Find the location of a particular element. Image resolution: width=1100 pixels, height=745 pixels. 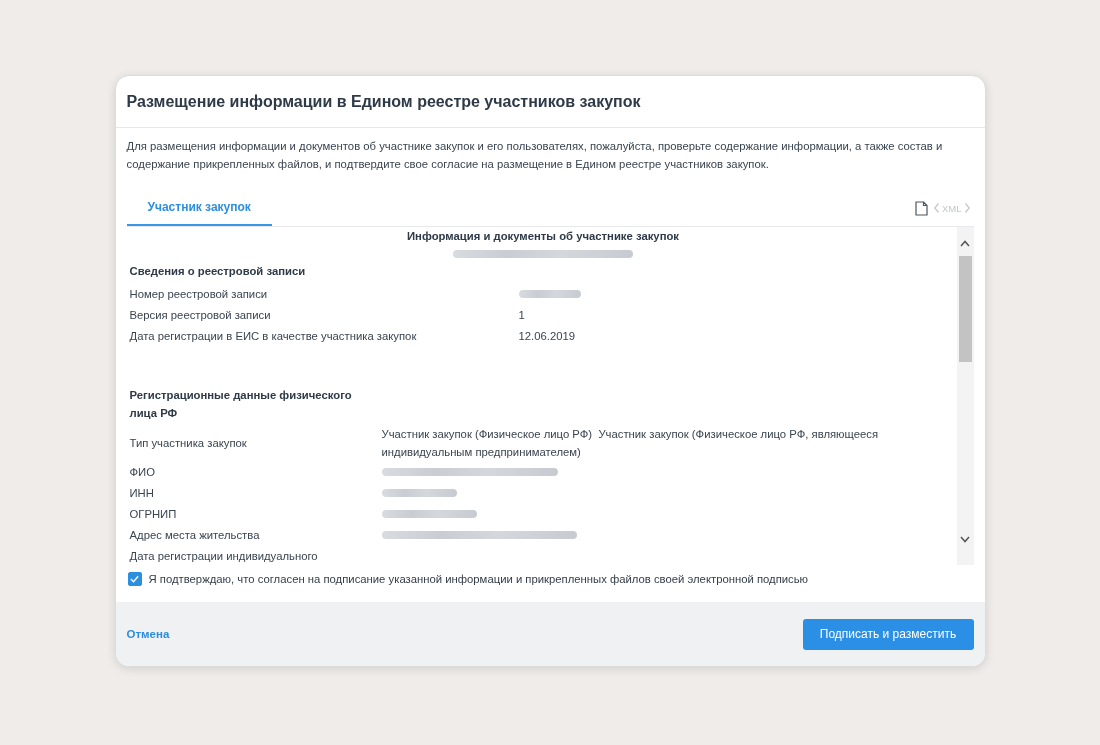

document-icon is located at coordinates (921, 208).